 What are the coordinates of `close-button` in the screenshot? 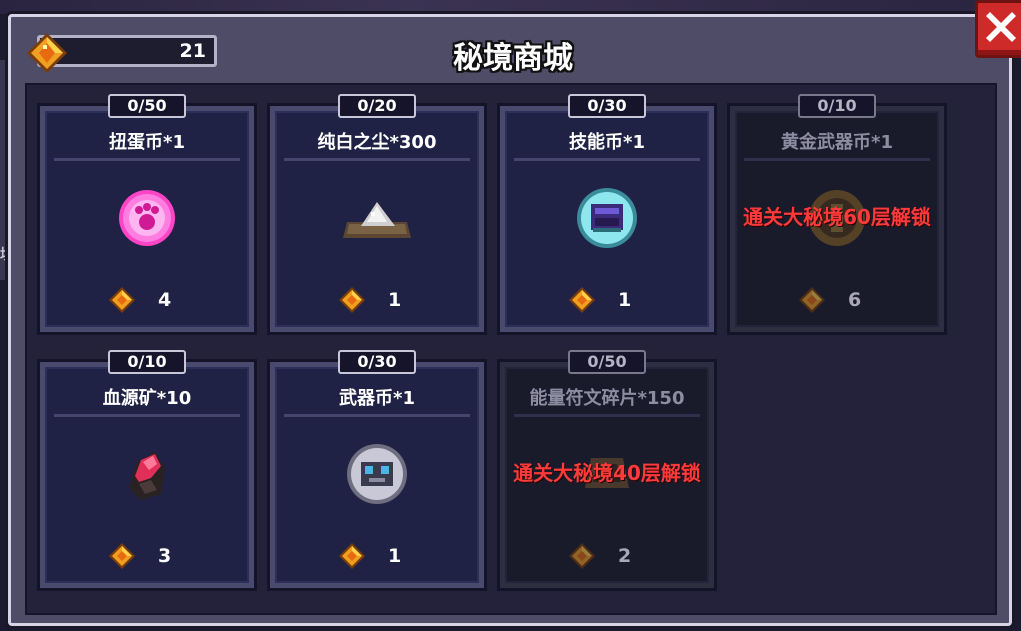 It's located at (998, 29).